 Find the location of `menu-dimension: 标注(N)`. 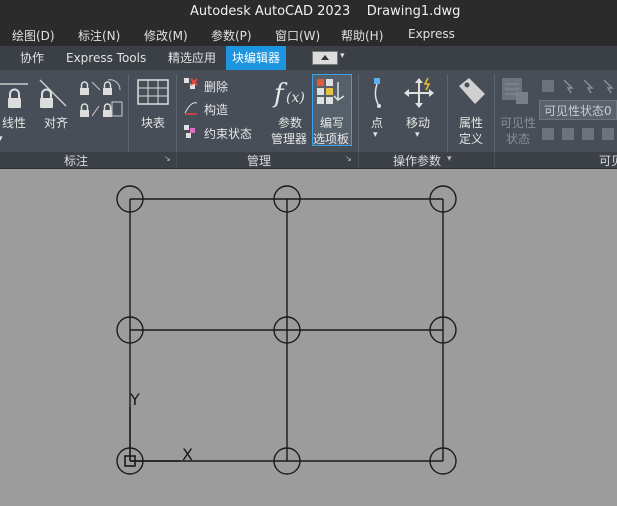

menu-dimension: 标注(N) is located at coordinates (99, 35).